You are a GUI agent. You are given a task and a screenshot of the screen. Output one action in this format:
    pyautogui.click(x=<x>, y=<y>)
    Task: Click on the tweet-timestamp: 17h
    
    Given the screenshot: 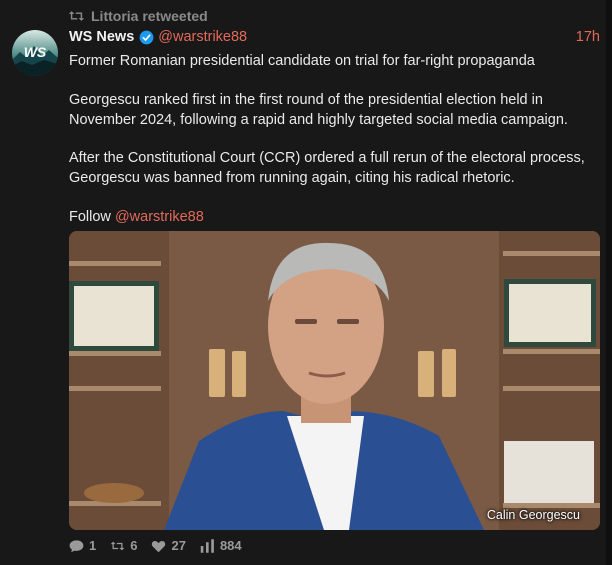 What is the action you would take?
    pyautogui.click(x=588, y=37)
    